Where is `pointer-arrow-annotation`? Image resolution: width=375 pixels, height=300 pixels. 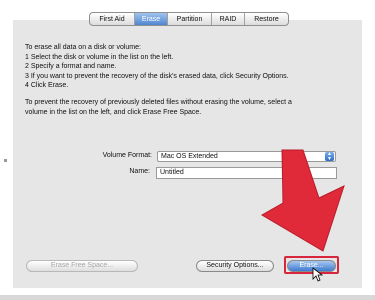
pointer-arrow-annotation is located at coordinates (303, 215).